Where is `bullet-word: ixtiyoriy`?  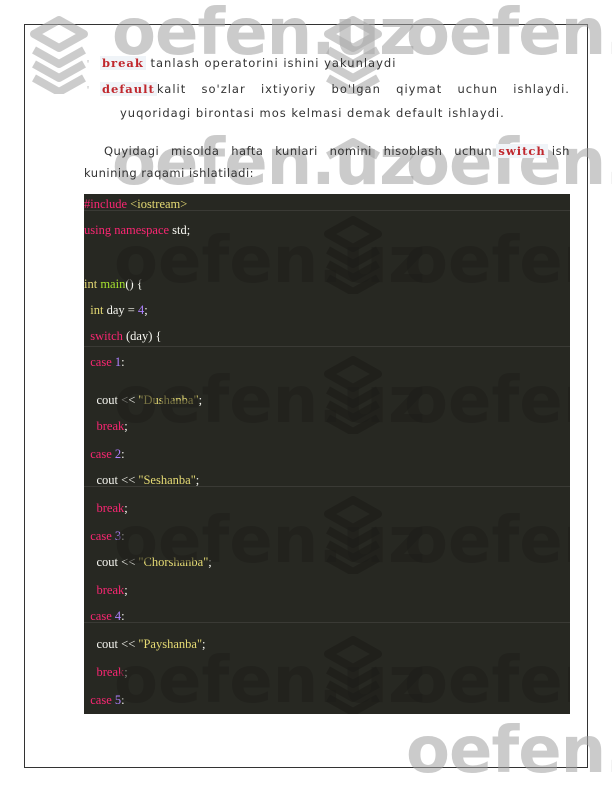 bullet-word: ixtiyoriy is located at coordinates (288, 89).